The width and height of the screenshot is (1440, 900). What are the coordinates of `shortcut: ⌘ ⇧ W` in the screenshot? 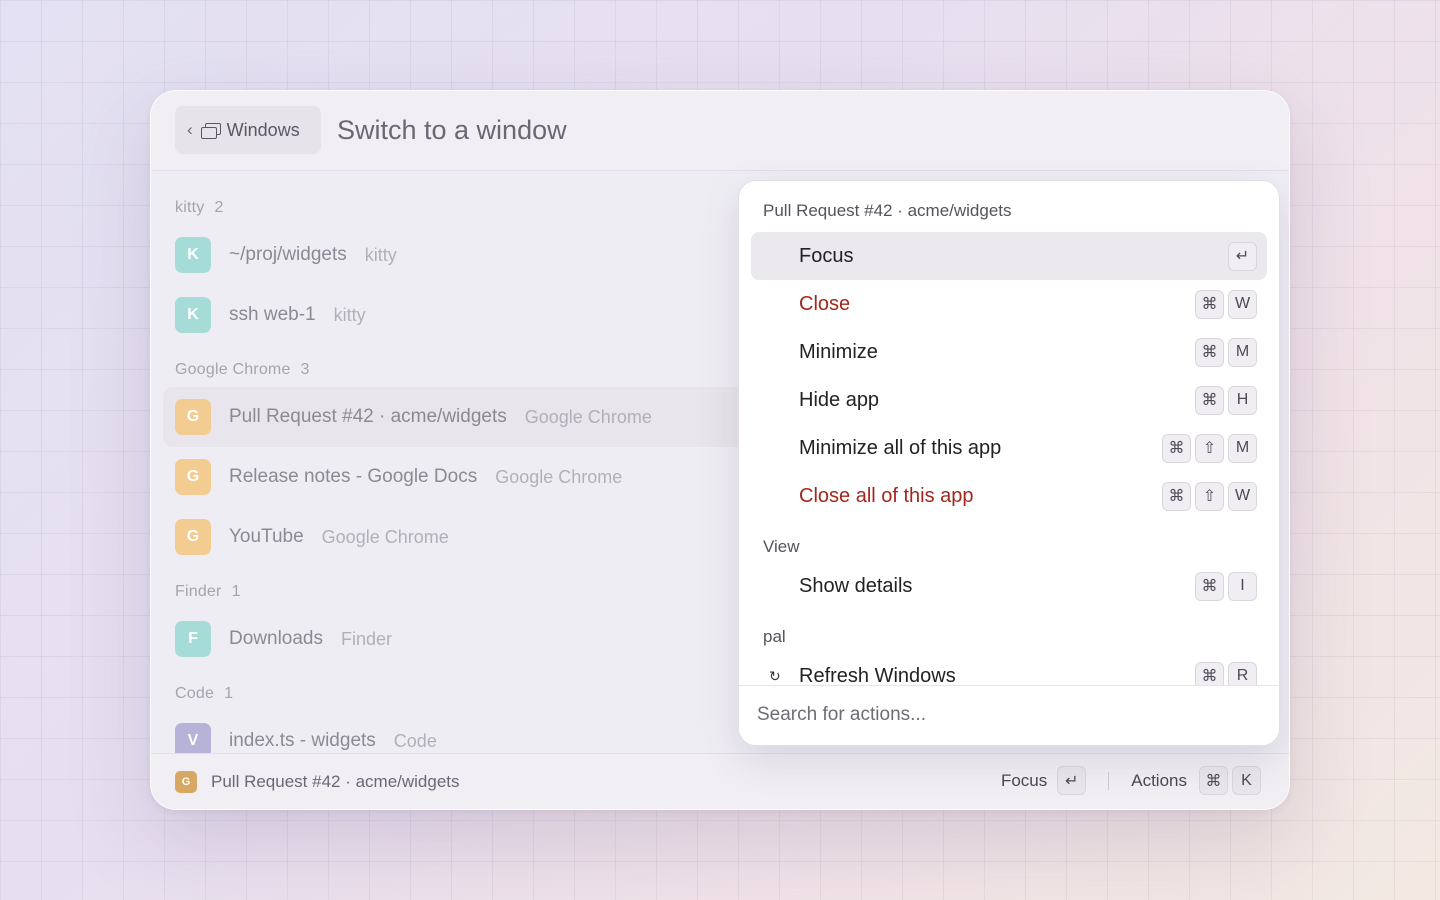 It's located at (1209, 496).